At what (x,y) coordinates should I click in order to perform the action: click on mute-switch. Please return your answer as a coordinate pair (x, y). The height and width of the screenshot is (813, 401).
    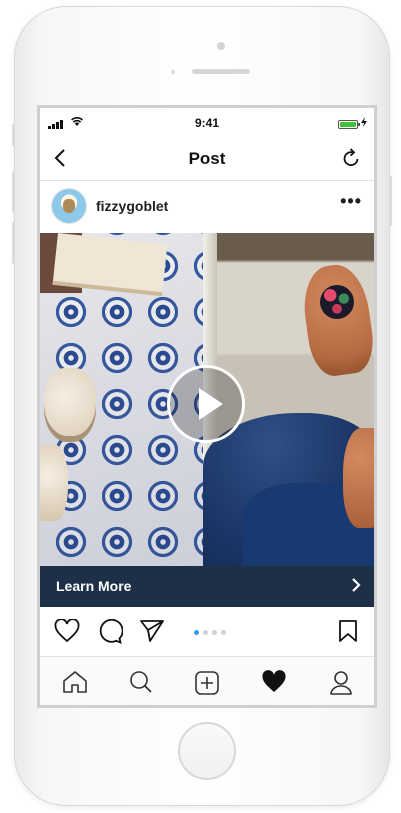
    Looking at the image, I should click on (13, 135).